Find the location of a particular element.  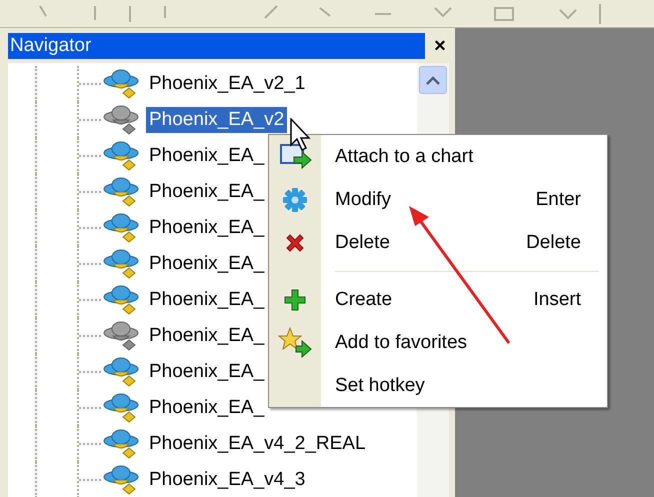

chart-arrow-icon is located at coordinates (295, 156).